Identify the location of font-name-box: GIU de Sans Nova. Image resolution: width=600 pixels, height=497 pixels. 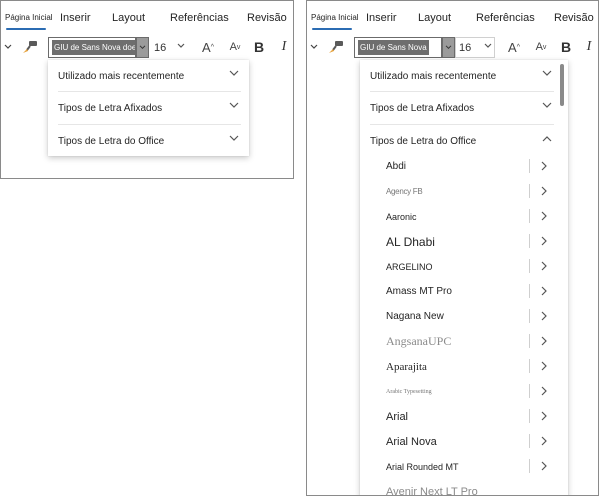
(398, 47).